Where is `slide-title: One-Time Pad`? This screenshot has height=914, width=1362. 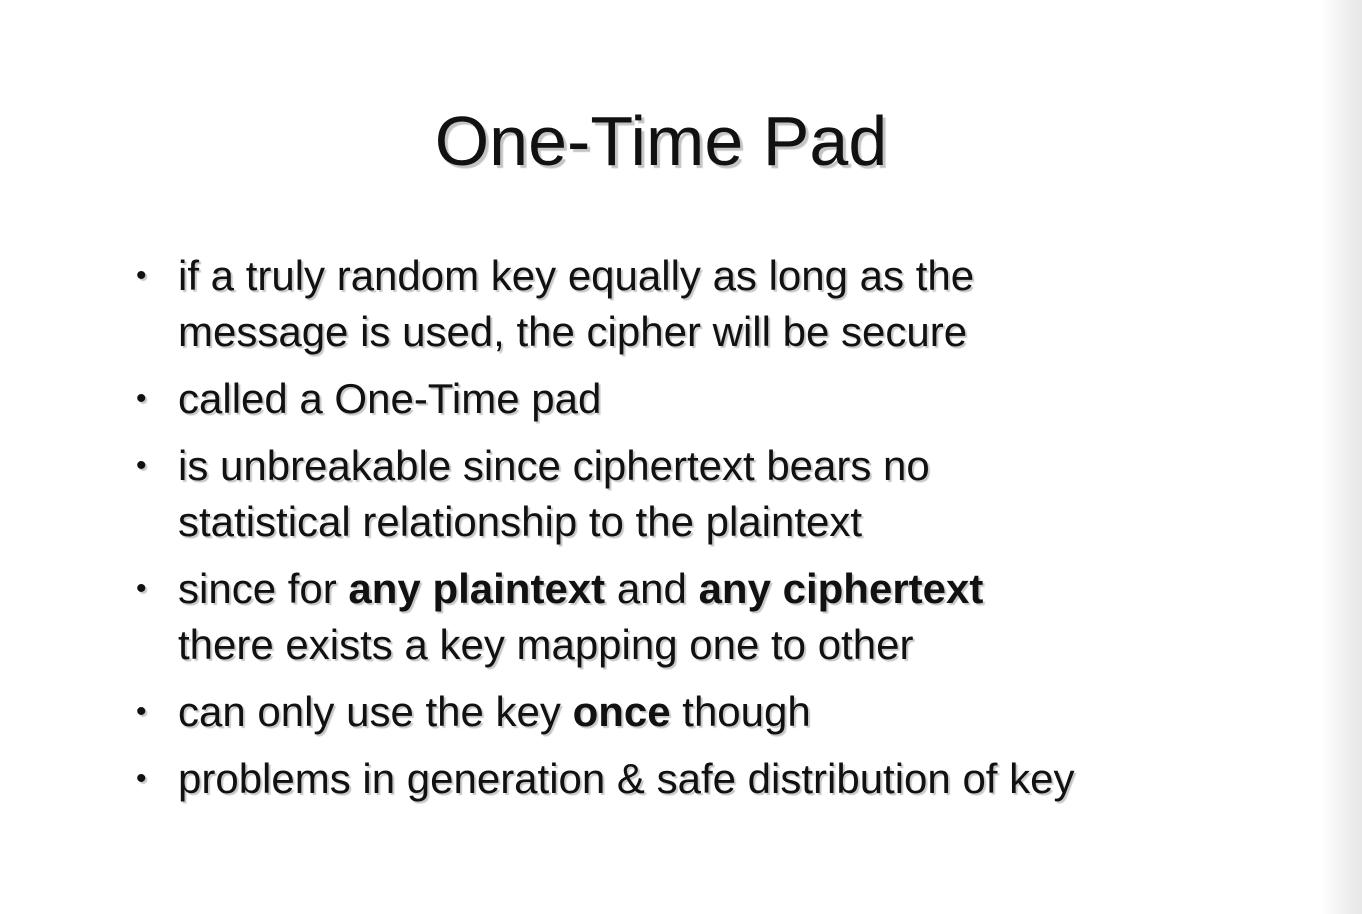
slide-title: One-Time Pad is located at coordinates (661, 141).